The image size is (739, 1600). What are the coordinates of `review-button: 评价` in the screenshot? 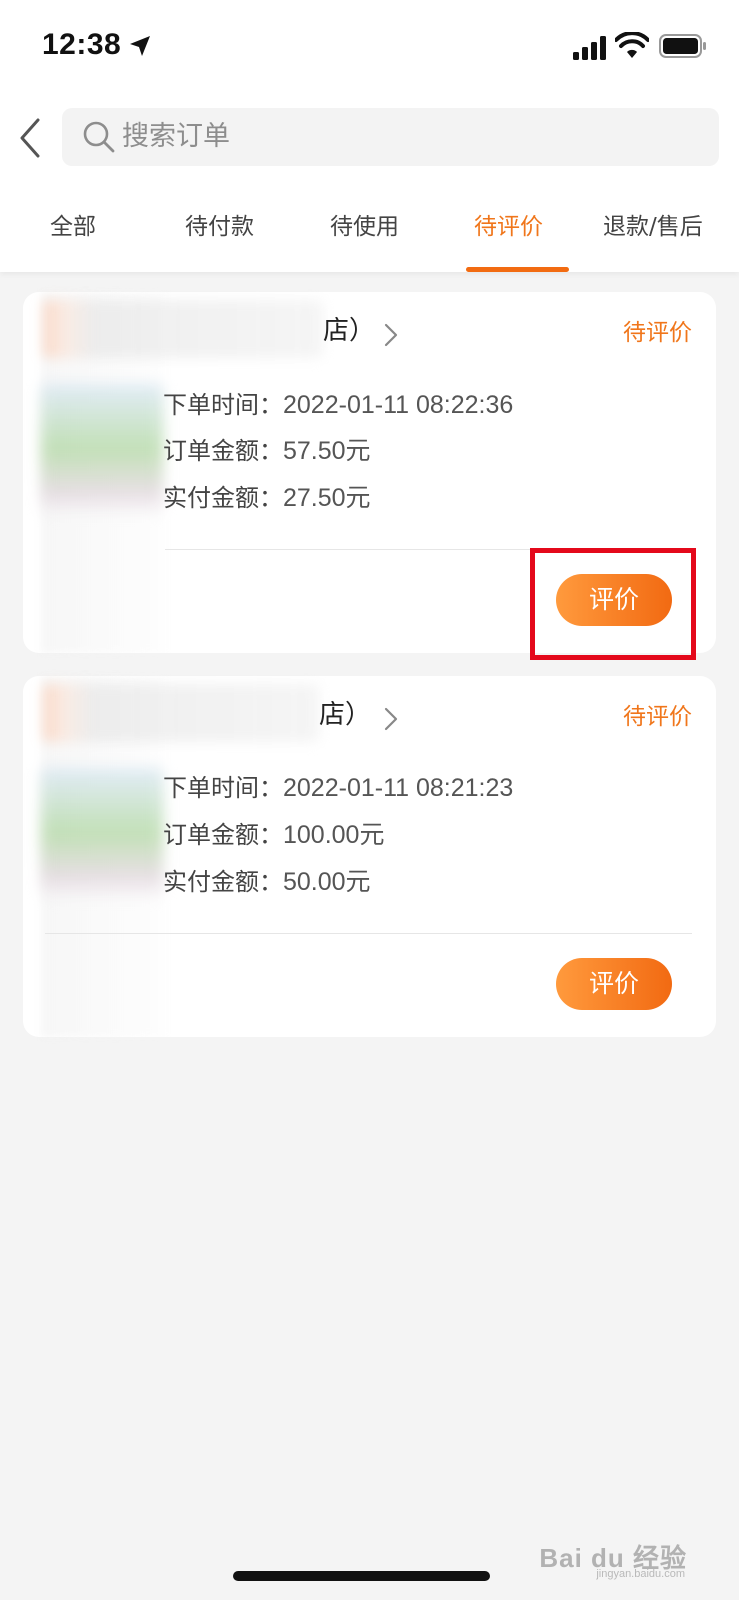 It's located at (614, 984).